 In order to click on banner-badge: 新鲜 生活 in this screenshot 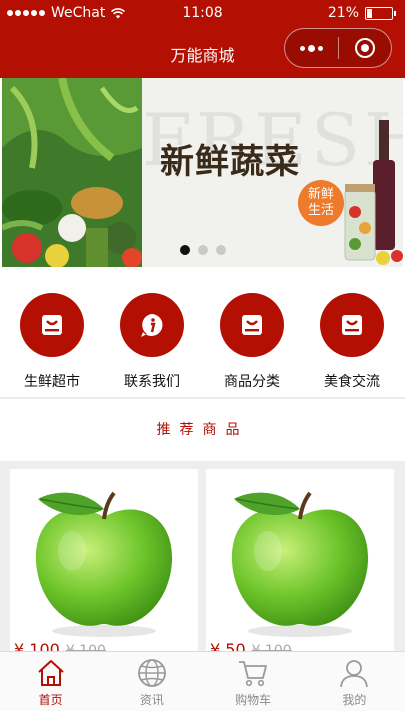, I will do `click(321, 203)`.